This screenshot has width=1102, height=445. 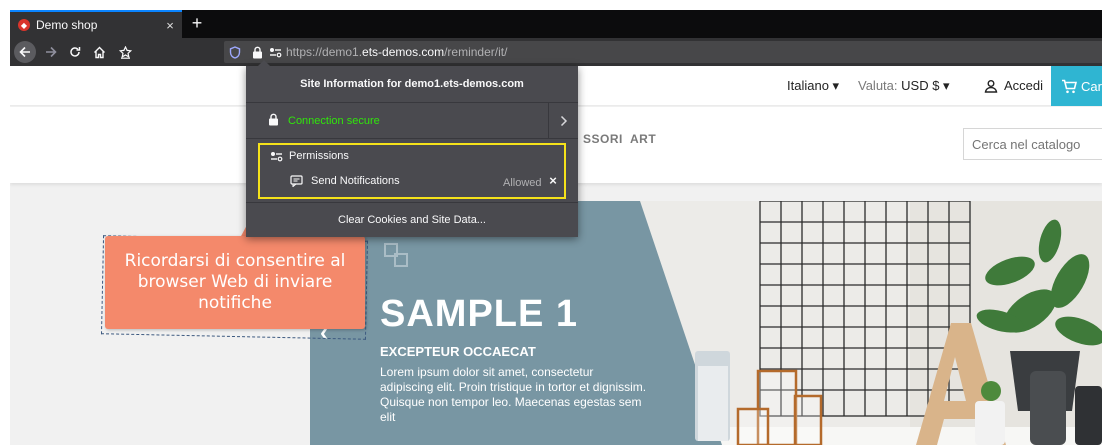 I want to click on permissions-heading-label: Permissions, so click(x=319, y=156).